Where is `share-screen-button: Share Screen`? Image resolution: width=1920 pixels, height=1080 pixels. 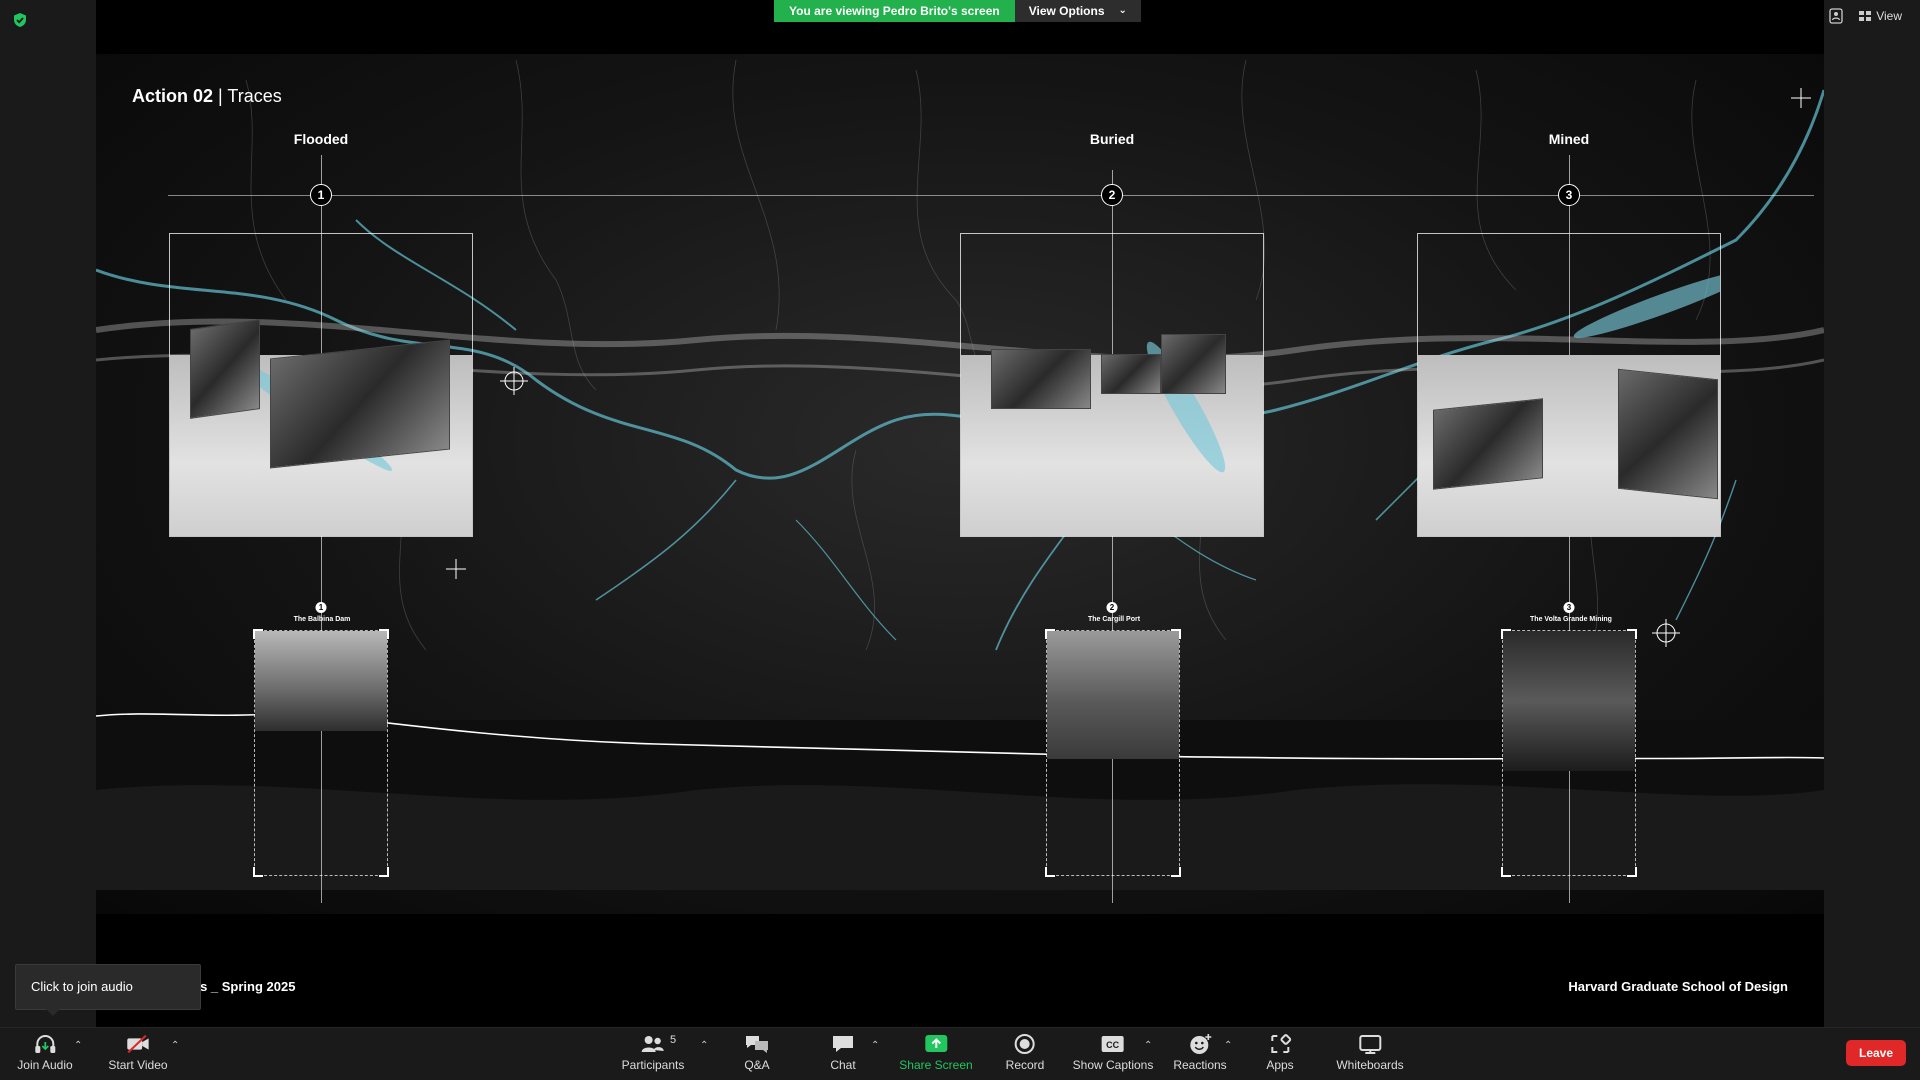
share-screen-button: Share Screen is located at coordinates (936, 1052).